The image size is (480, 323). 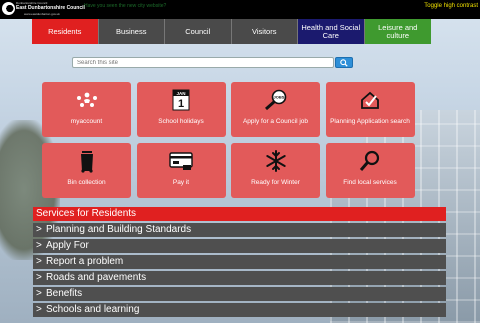 I want to click on tile-find-local-services: Find local services, so click(x=370, y=170).